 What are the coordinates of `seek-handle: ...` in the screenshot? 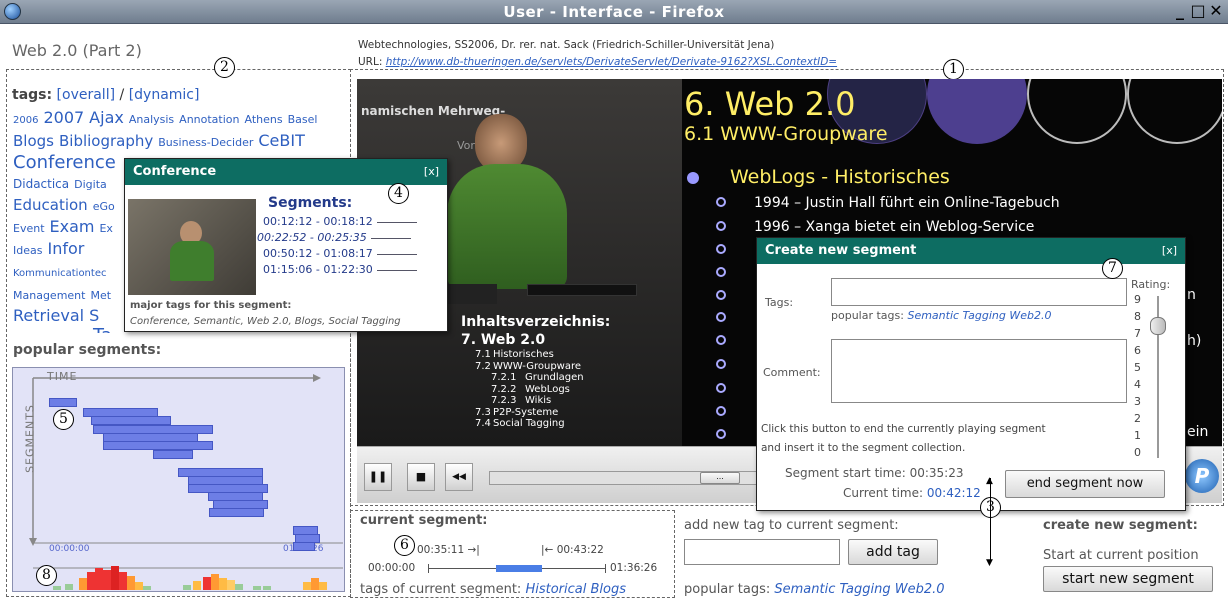 It's located at (720, 478).